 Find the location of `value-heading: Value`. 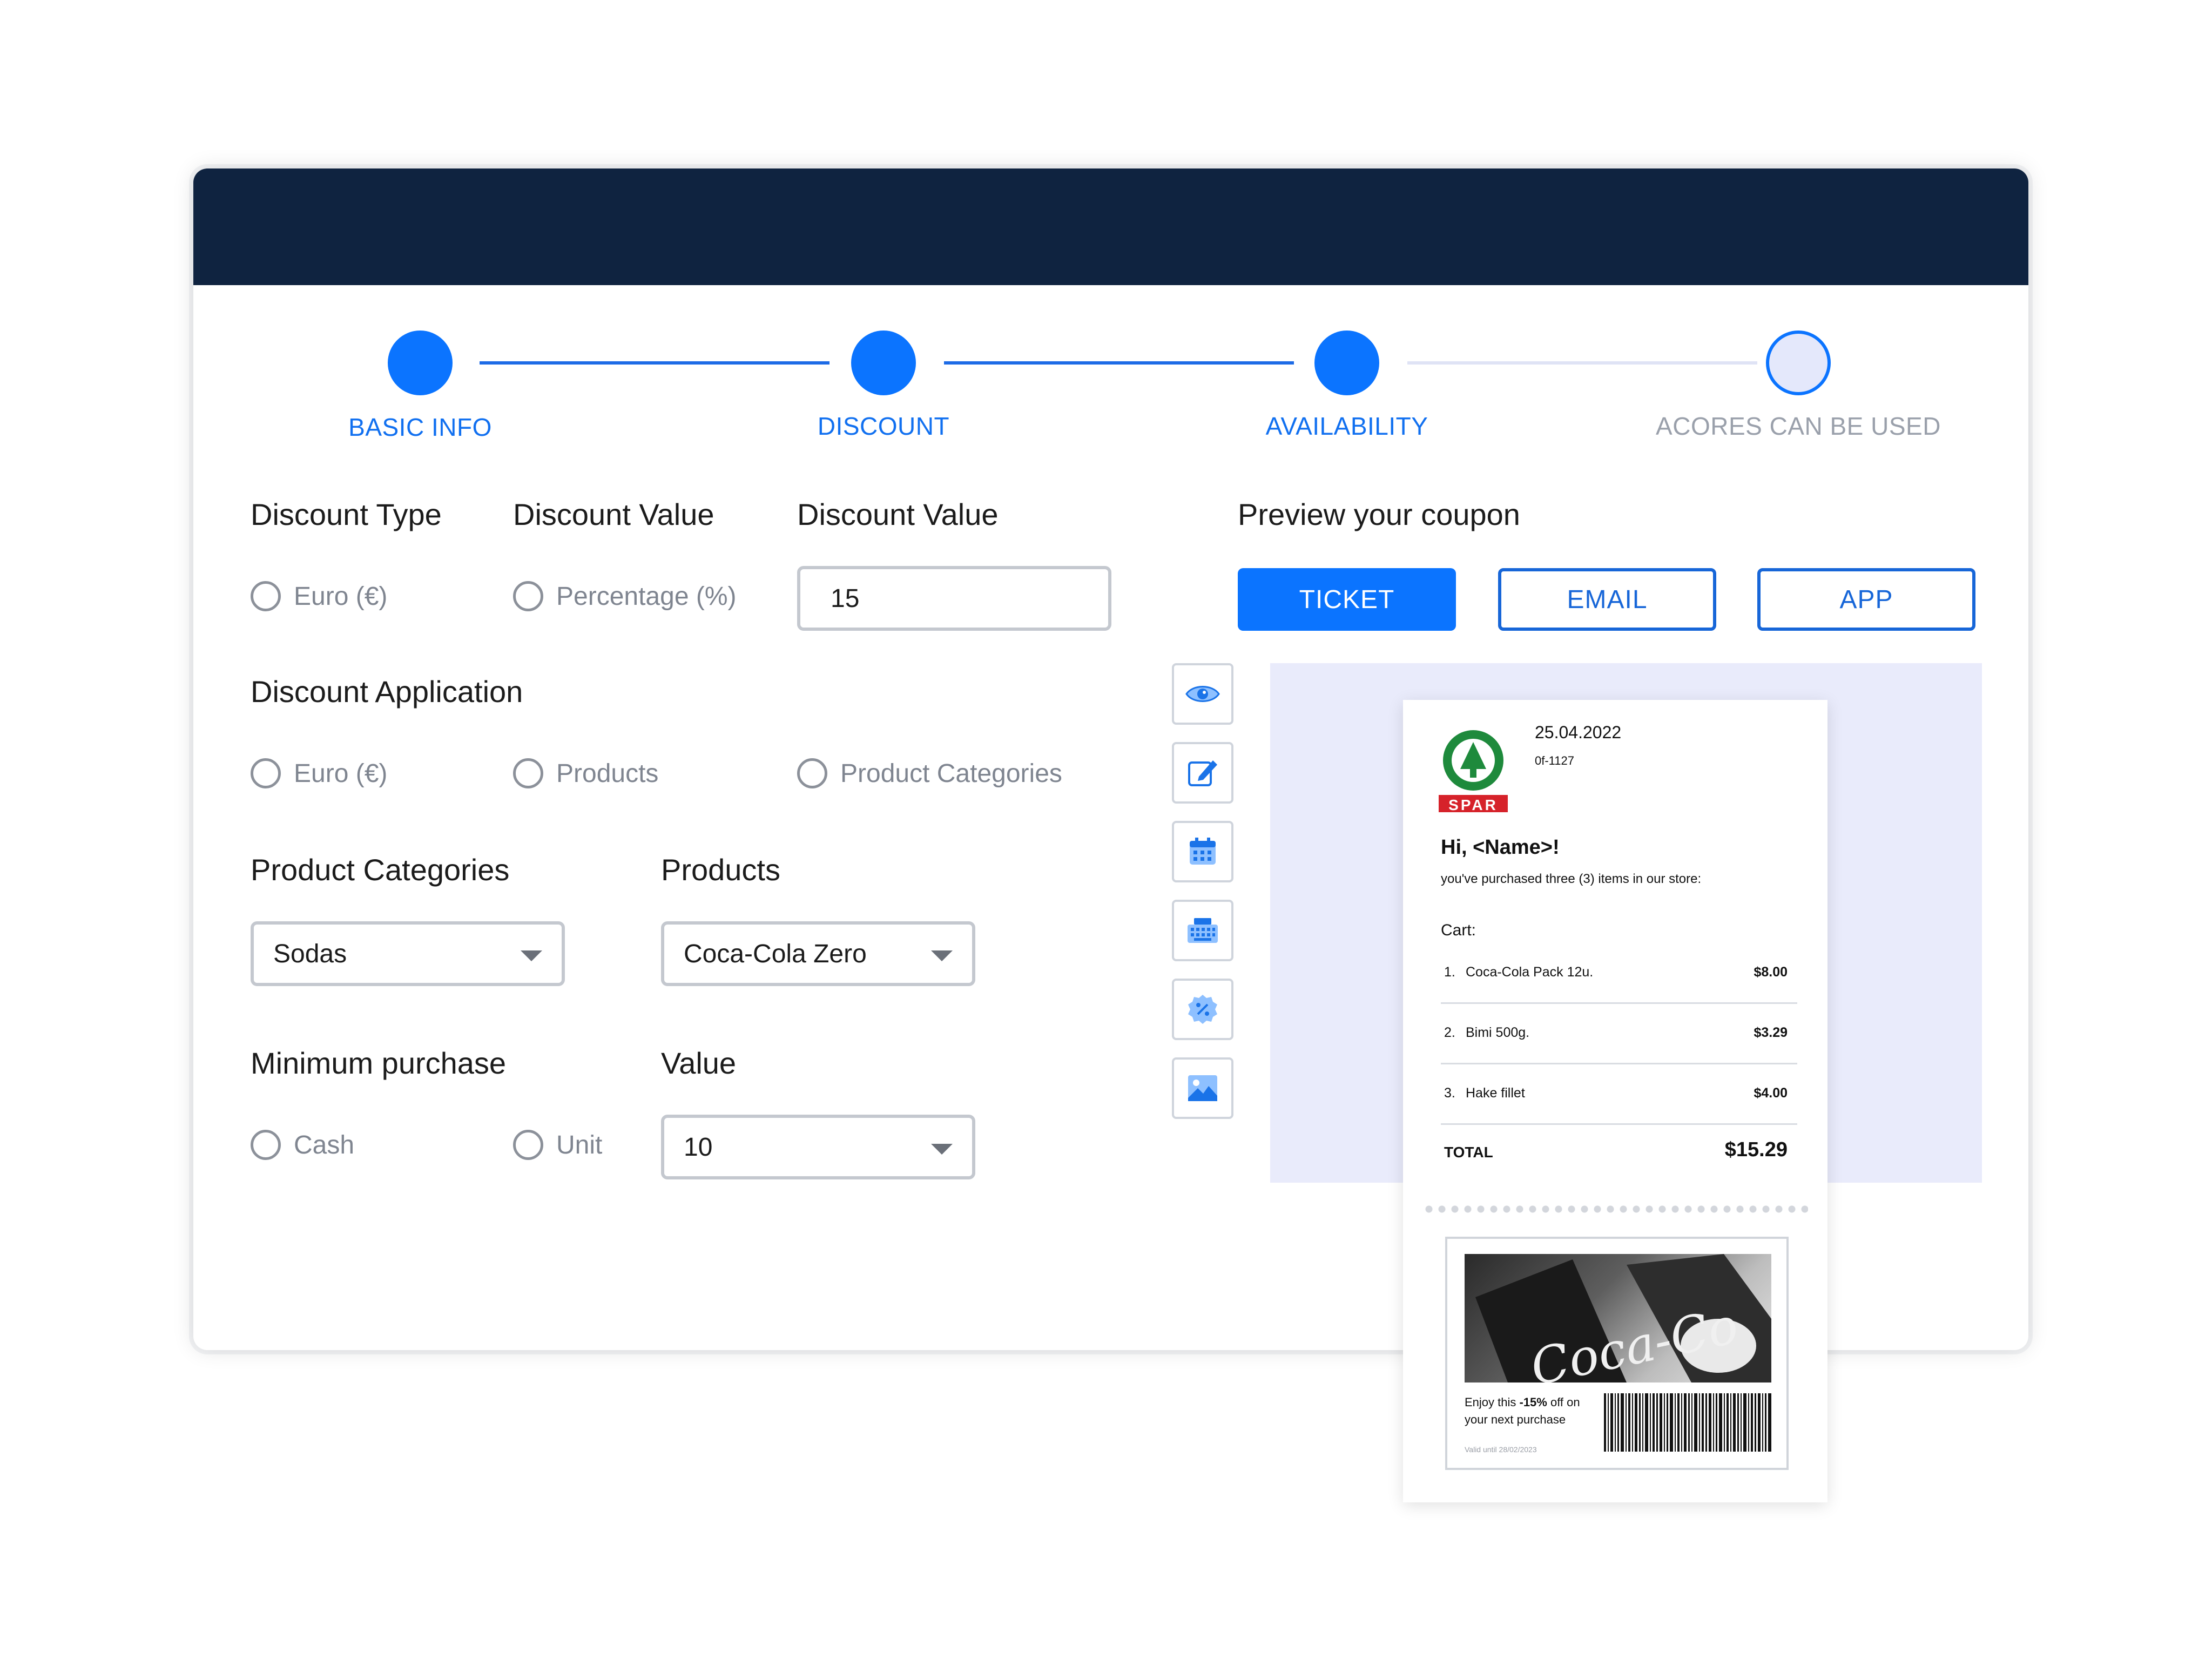

value-heading: Value is located at coordinates (699, 1063).